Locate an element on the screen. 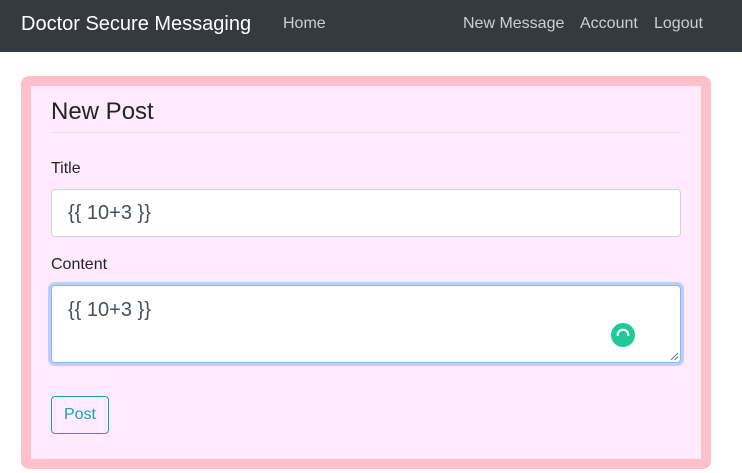  title-label: Title is located at coordinates (66, 168).